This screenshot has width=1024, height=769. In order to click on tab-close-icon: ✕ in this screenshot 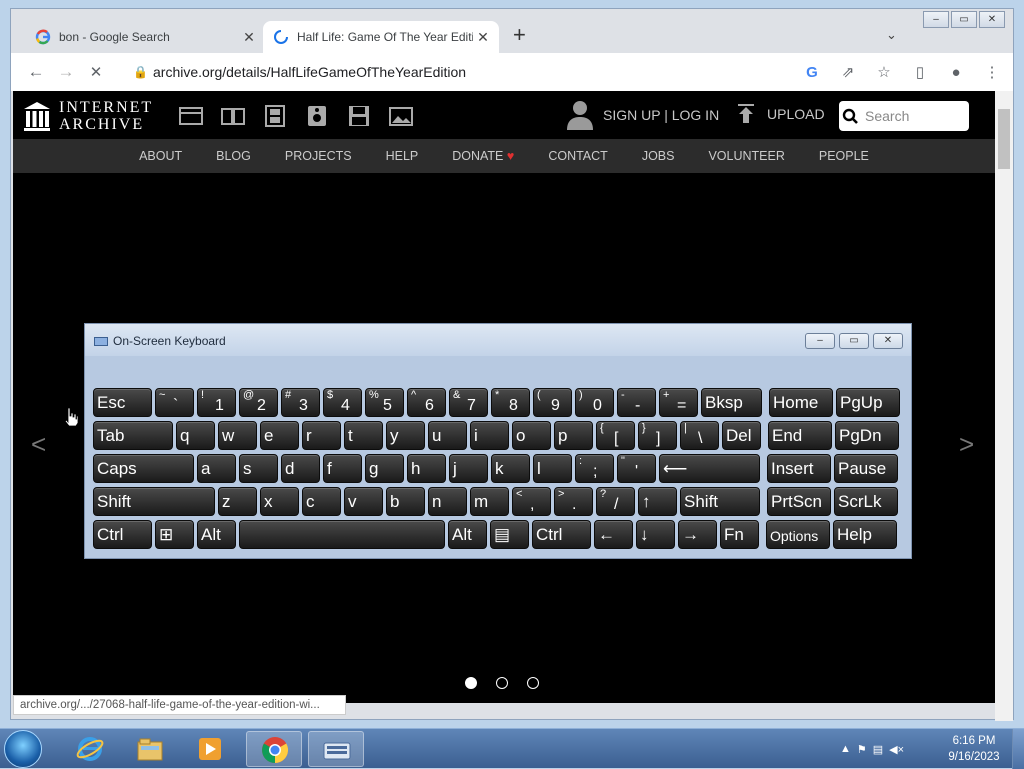, I will do `click(483, 37)`.